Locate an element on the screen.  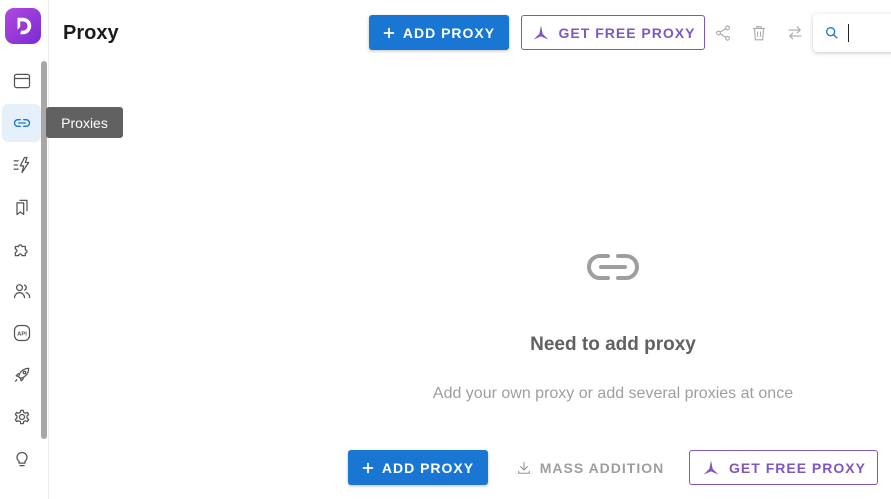
app-logo is located at coordinates (23, 26).